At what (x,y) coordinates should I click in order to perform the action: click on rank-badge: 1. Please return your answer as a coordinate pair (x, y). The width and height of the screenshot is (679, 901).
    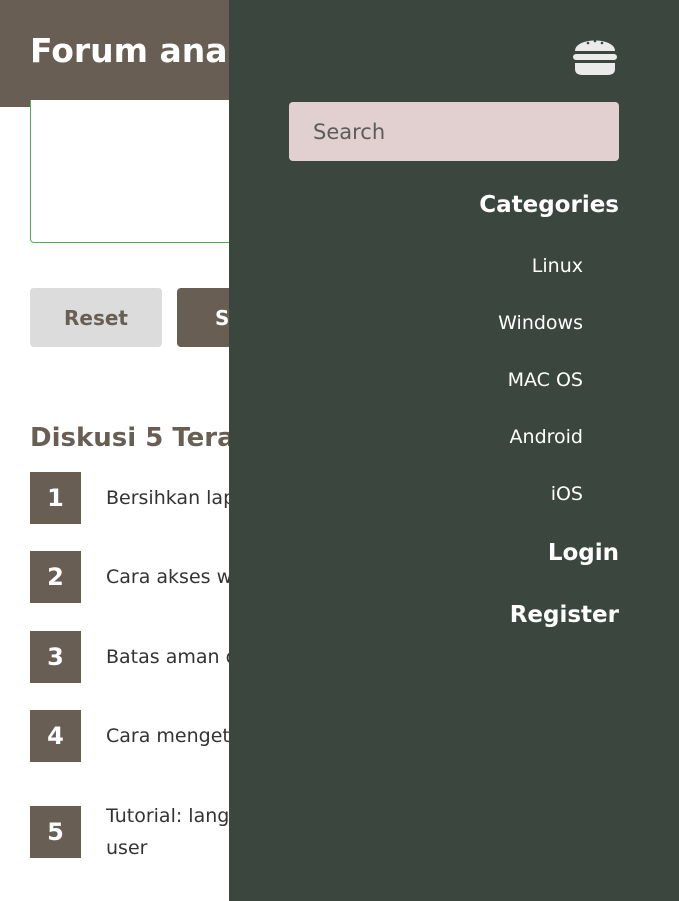
    Looking at the image, I should click on (55, 498).